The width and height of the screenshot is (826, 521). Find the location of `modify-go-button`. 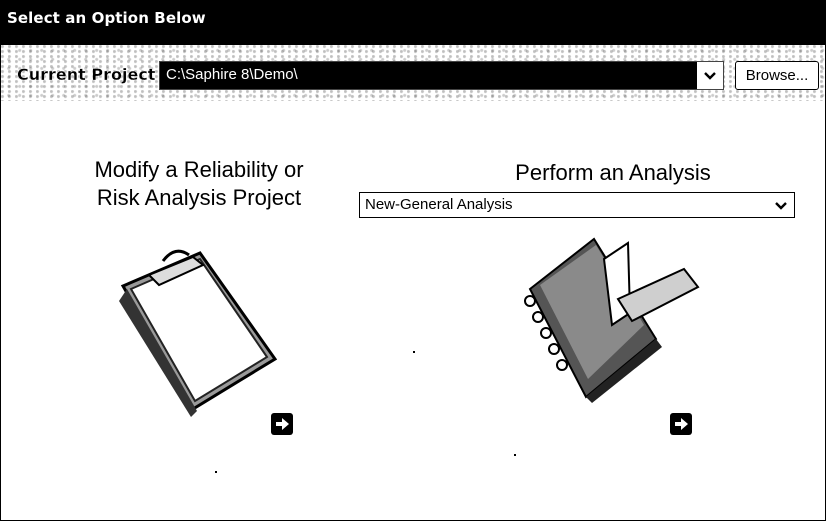

modify-go-button is located at coordinates (282, 424).